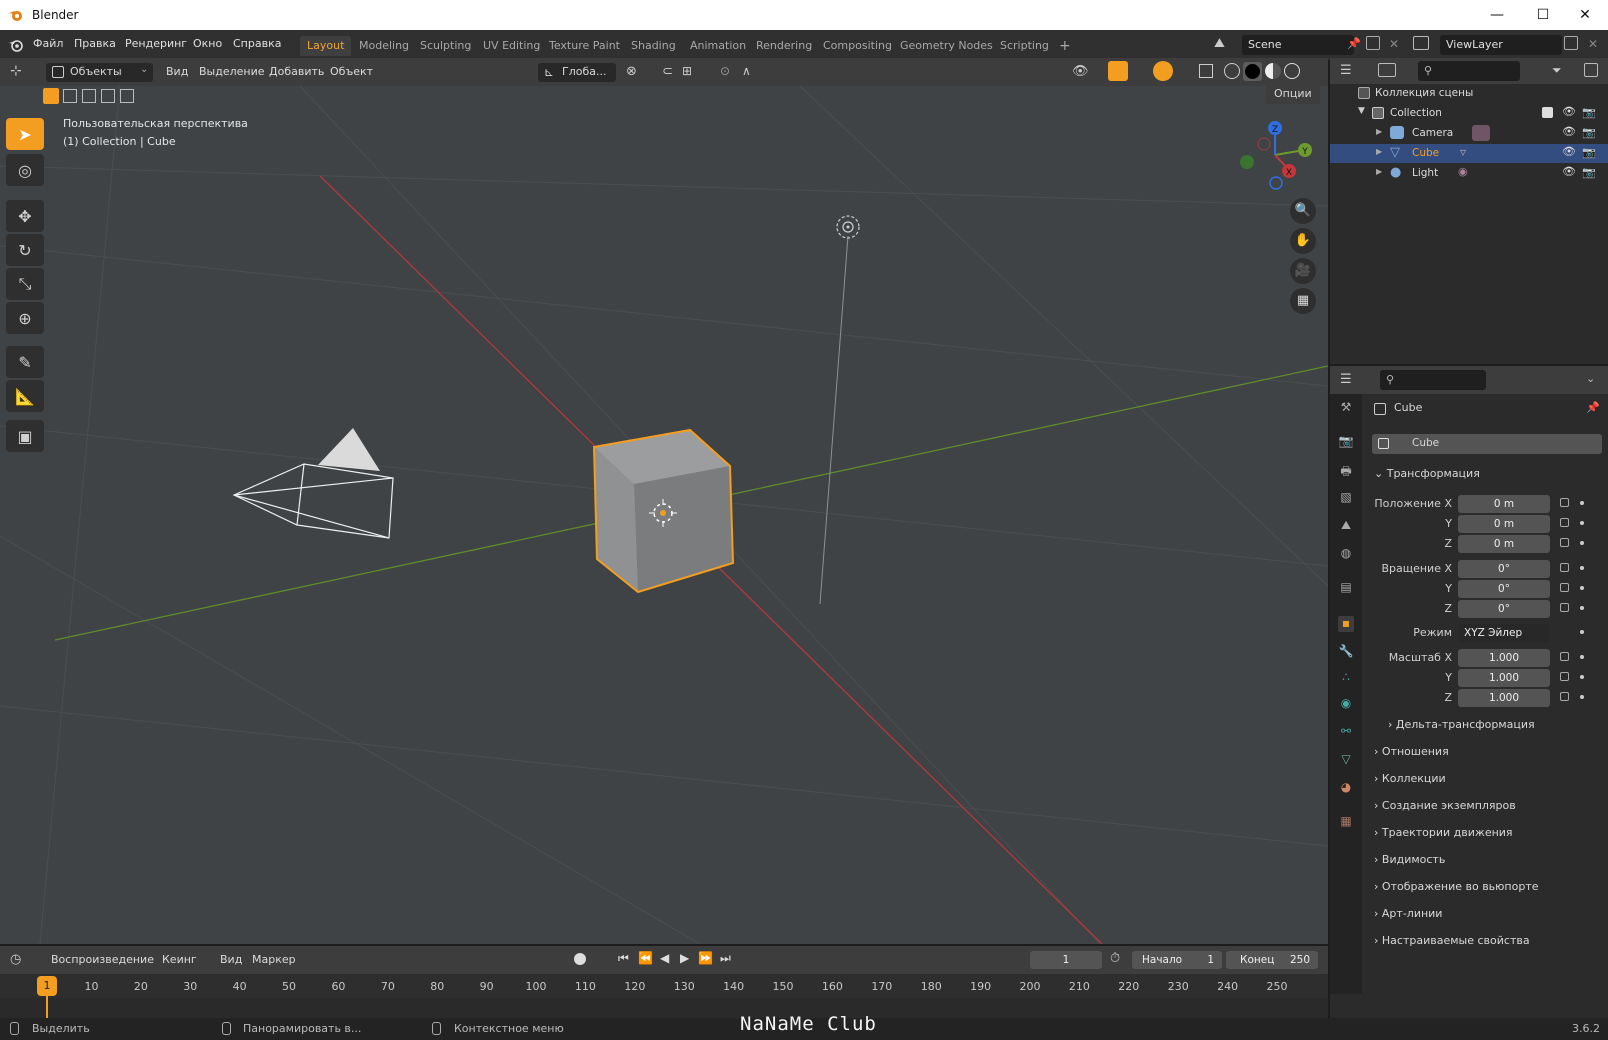 This screenshot has width=1608, height=1040. What do you see at coordinates (207, 43) in the screenshot?
I see `menu-window: Окно` at bounding box center [207, 43].